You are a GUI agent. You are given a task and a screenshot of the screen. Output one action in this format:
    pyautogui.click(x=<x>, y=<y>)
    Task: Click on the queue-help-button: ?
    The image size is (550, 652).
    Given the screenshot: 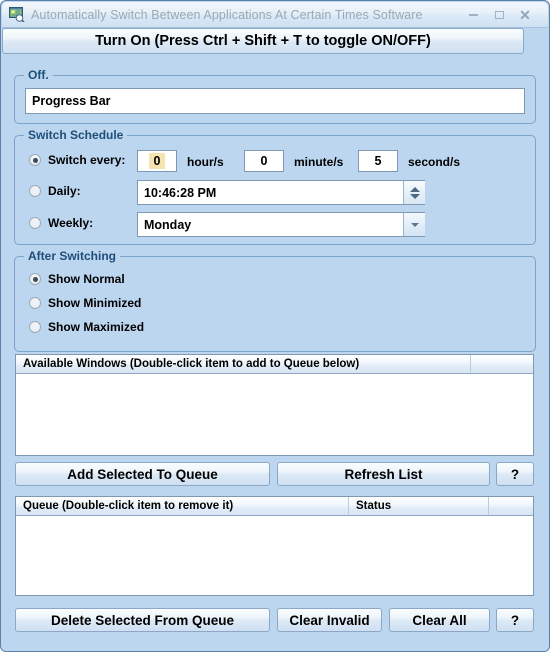 What is the action you would take?
    pyautogui.click(x=515, y=620)
    